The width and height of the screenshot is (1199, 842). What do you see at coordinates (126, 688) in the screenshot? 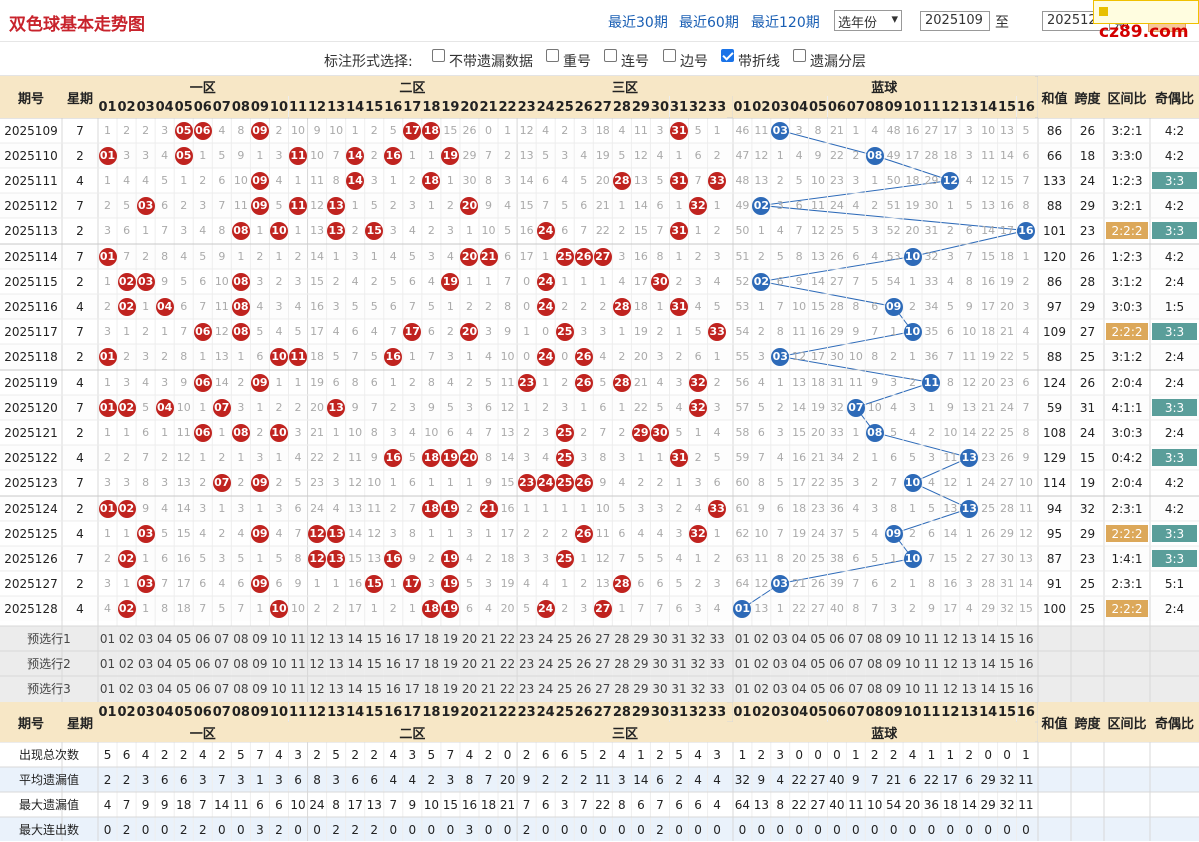
I see `preselect-red-num: 02` at bounding box center [126, 688].